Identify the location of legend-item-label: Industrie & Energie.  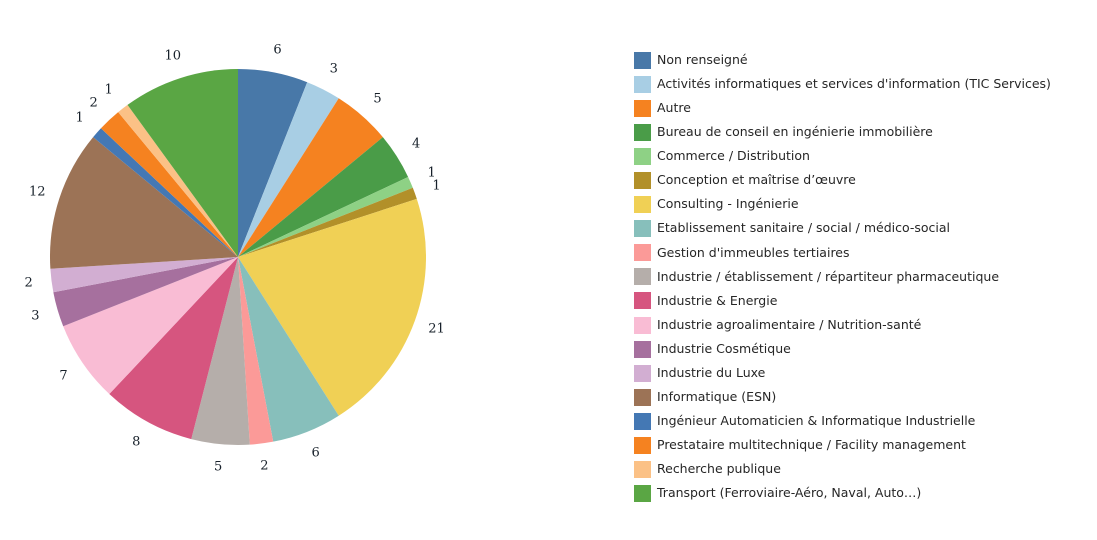
(717, 300).